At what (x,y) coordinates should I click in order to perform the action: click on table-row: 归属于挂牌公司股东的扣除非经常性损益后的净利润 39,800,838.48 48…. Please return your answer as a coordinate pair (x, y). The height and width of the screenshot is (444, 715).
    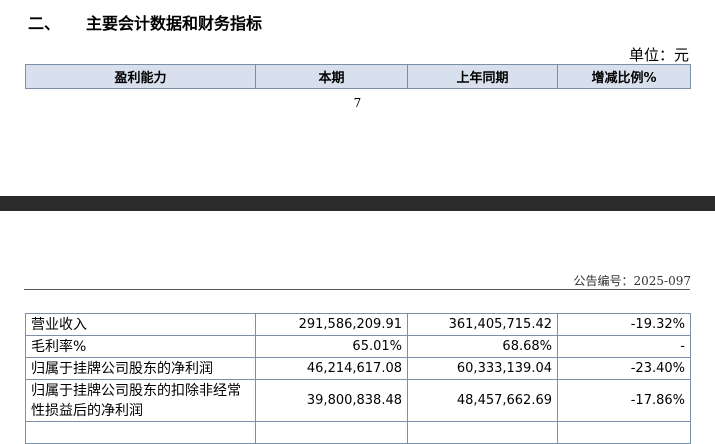
    Looking at the image, I should click on (358, 400).